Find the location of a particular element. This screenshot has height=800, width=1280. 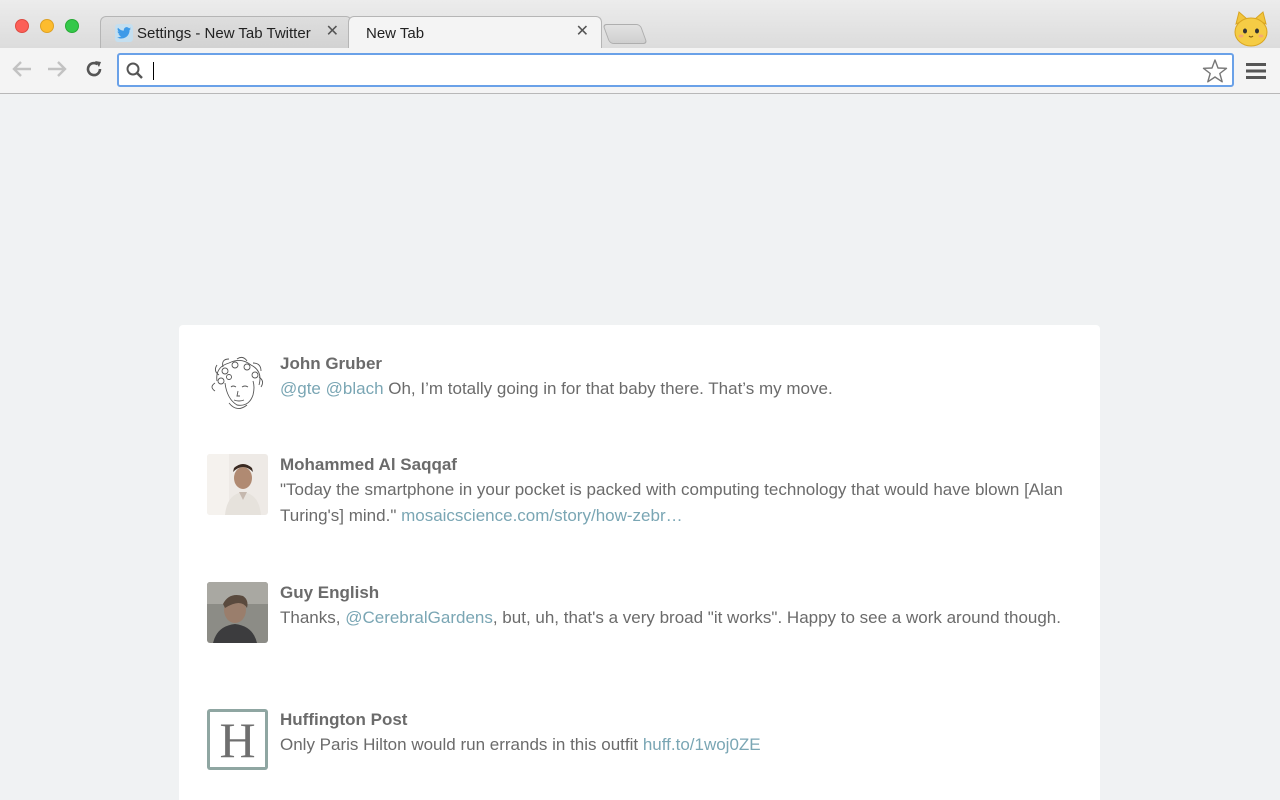

tab-title: New Tab is located at coordinates (395, 33).